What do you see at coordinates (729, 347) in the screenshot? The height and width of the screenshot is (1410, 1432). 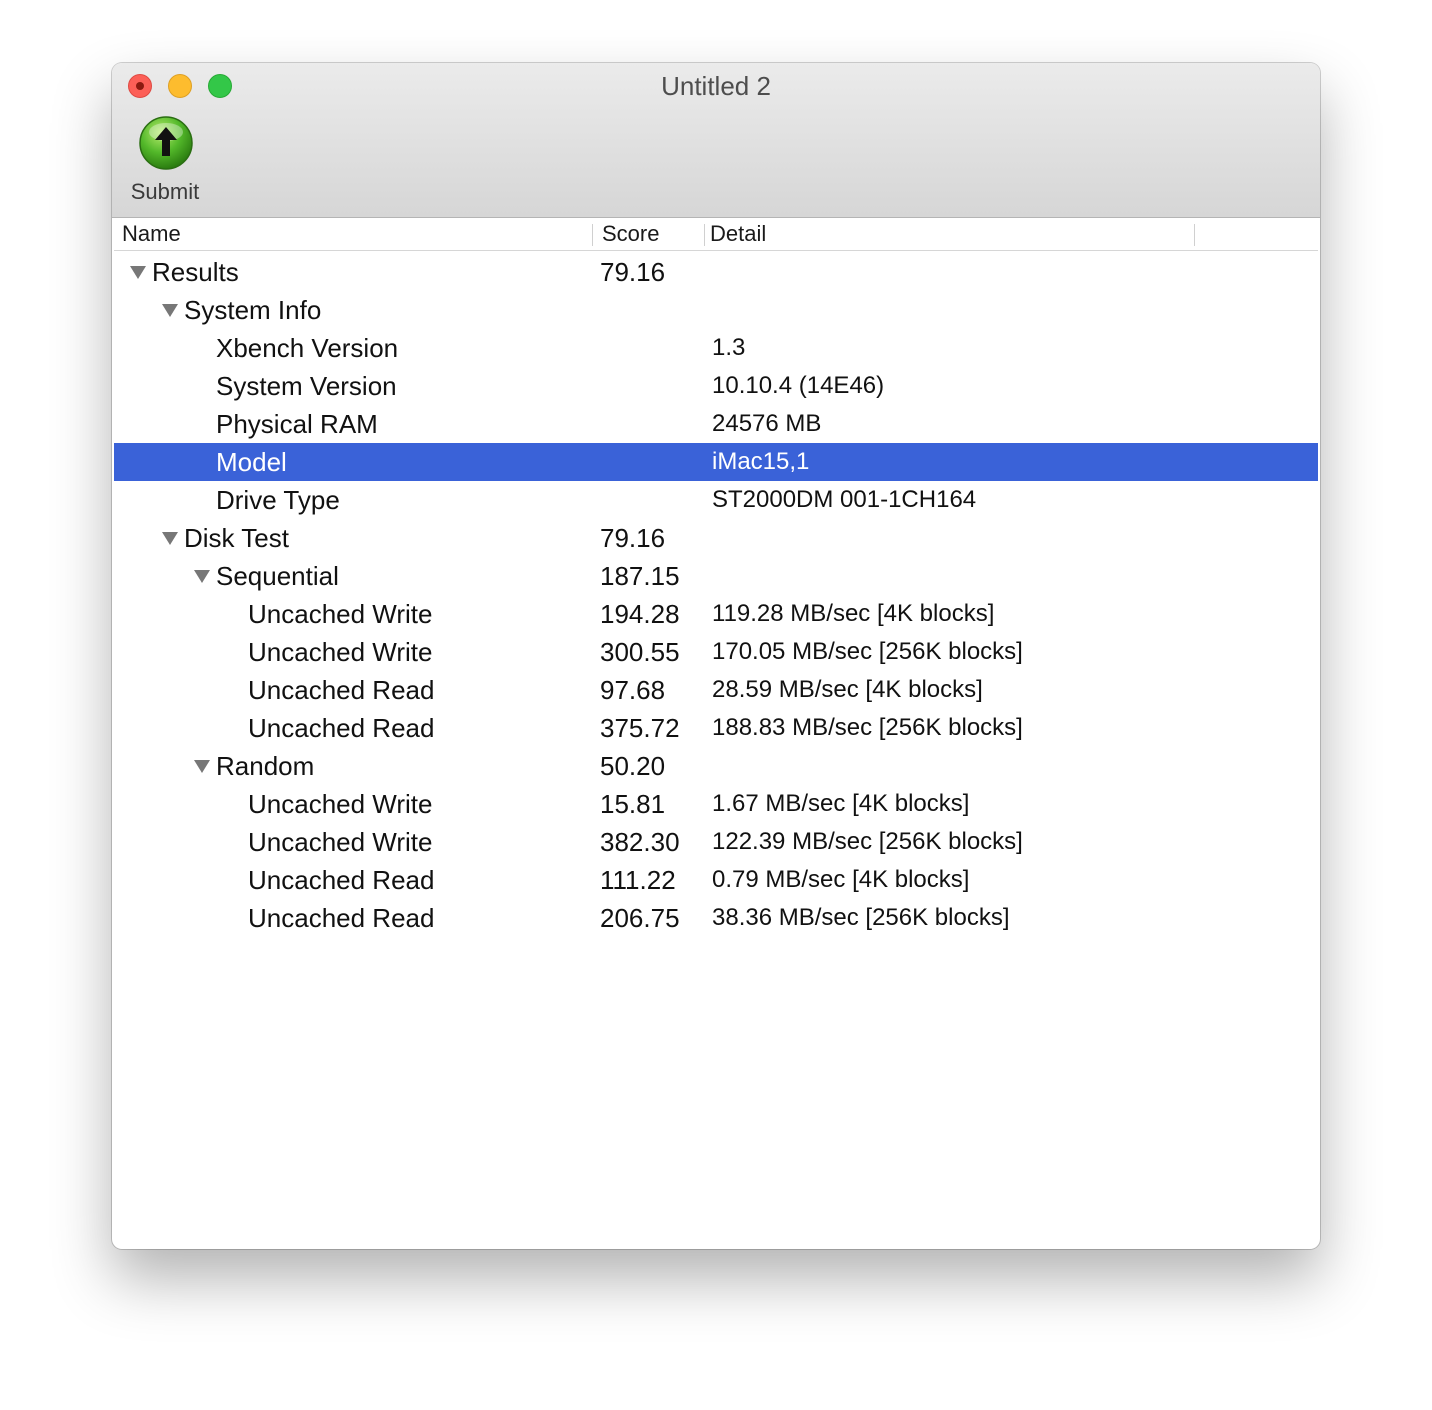 I see `row-detail: 1.3` at bounding box center [729, 347].